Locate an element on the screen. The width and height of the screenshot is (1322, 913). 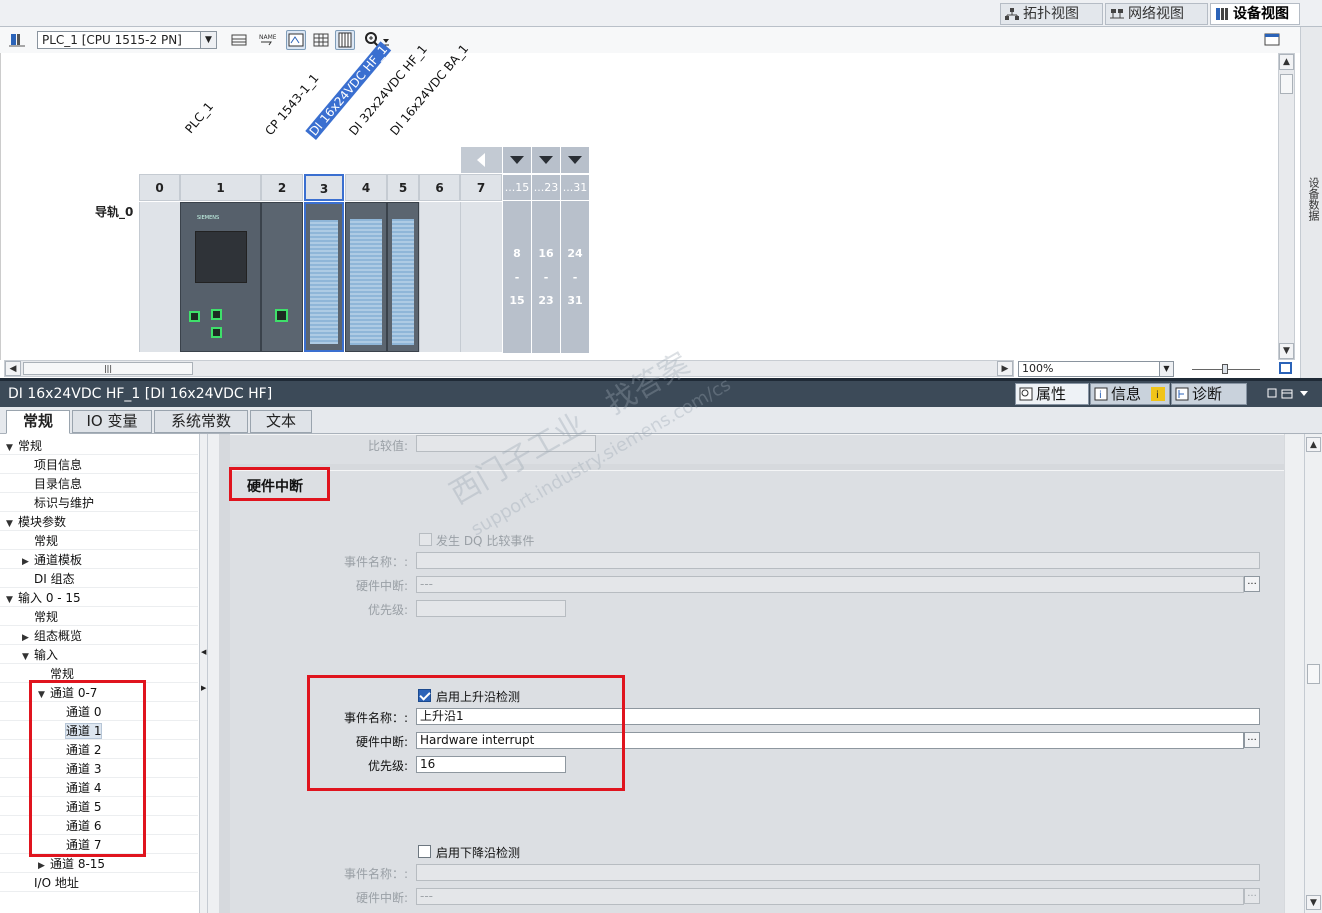
cpu-module: SIEMENS is located at coordinates (220, 277).